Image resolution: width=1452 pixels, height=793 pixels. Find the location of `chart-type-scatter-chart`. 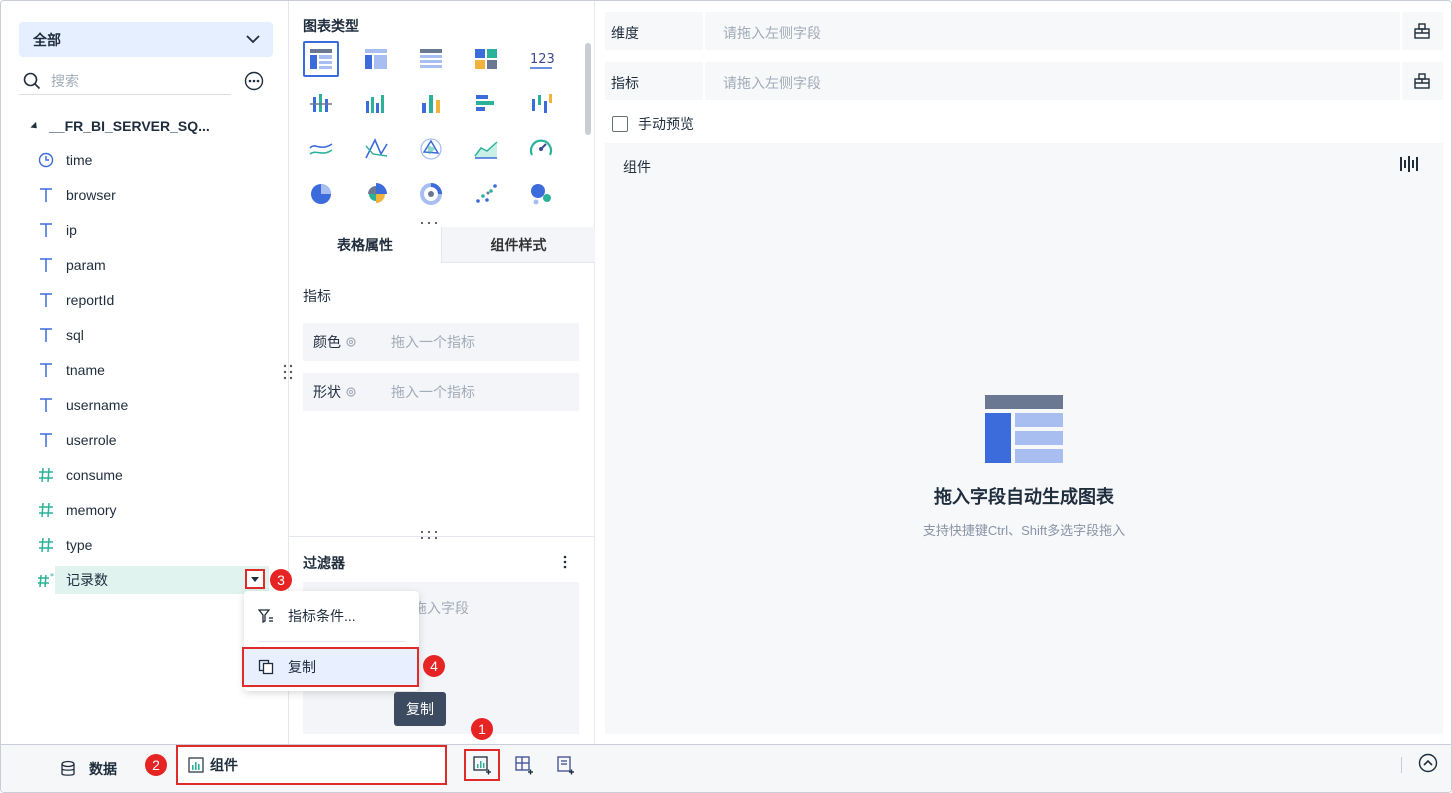

chart-type-scatter-chart is located at coordinates (486, 194).